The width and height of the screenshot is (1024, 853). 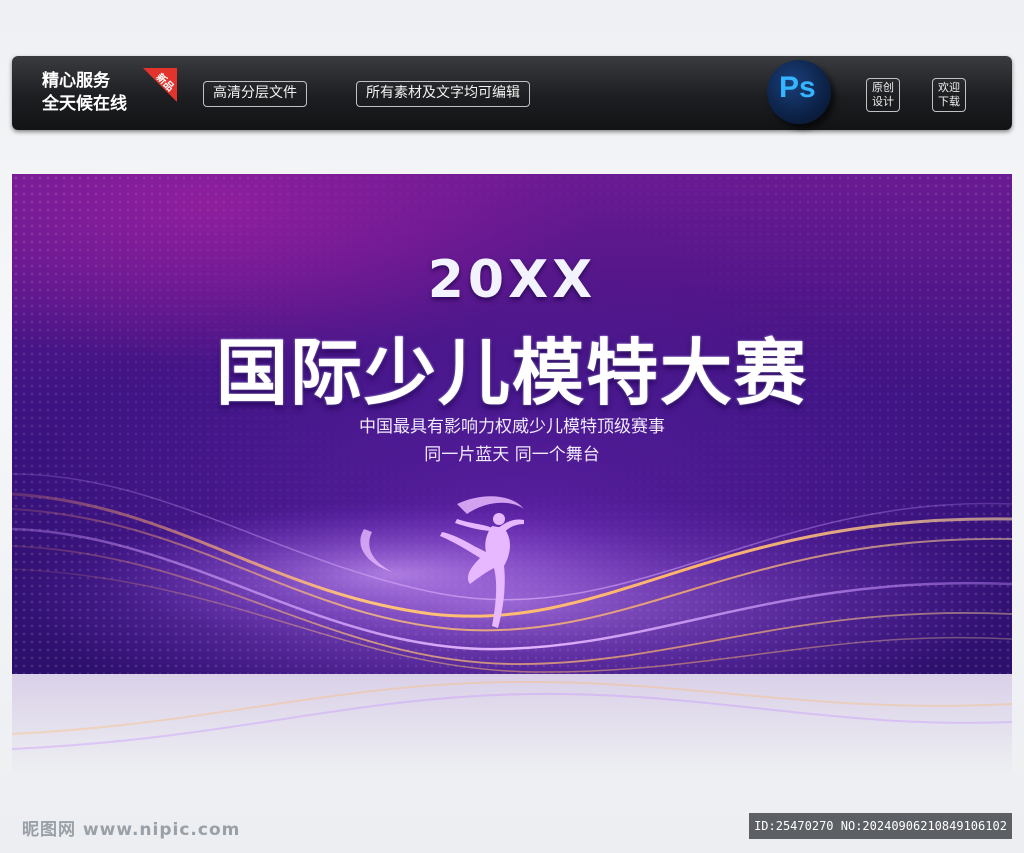 What do you see at coordinates (883, 101) in the screenshot?
I see `badge-line: 设计` at bounding box center [883, 101].